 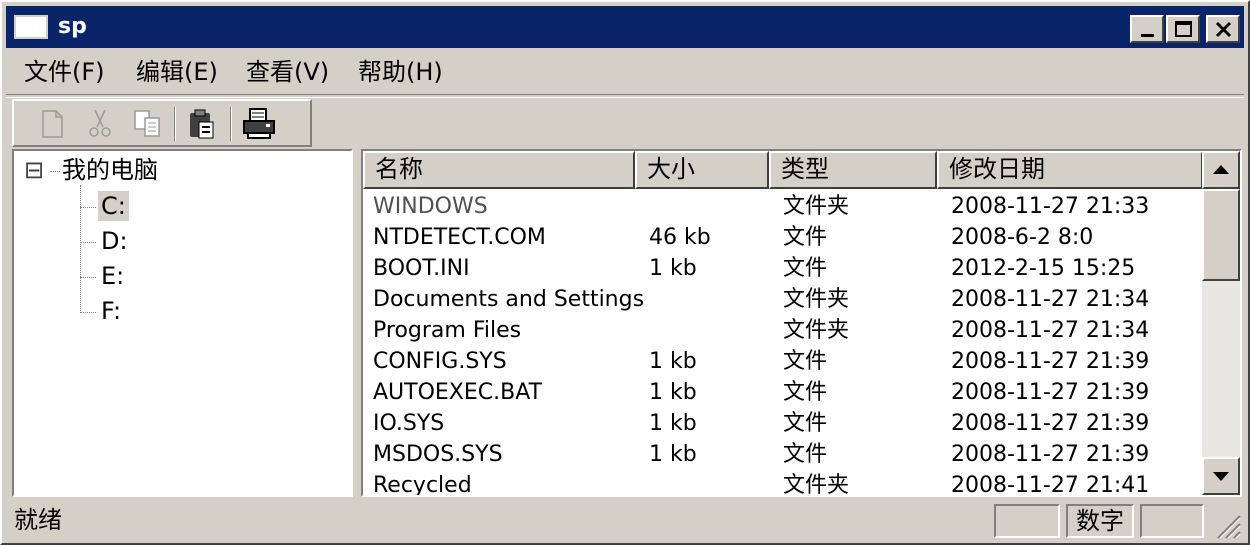 I want to click on column-header-size: 大小, so click(x=702, y=170).